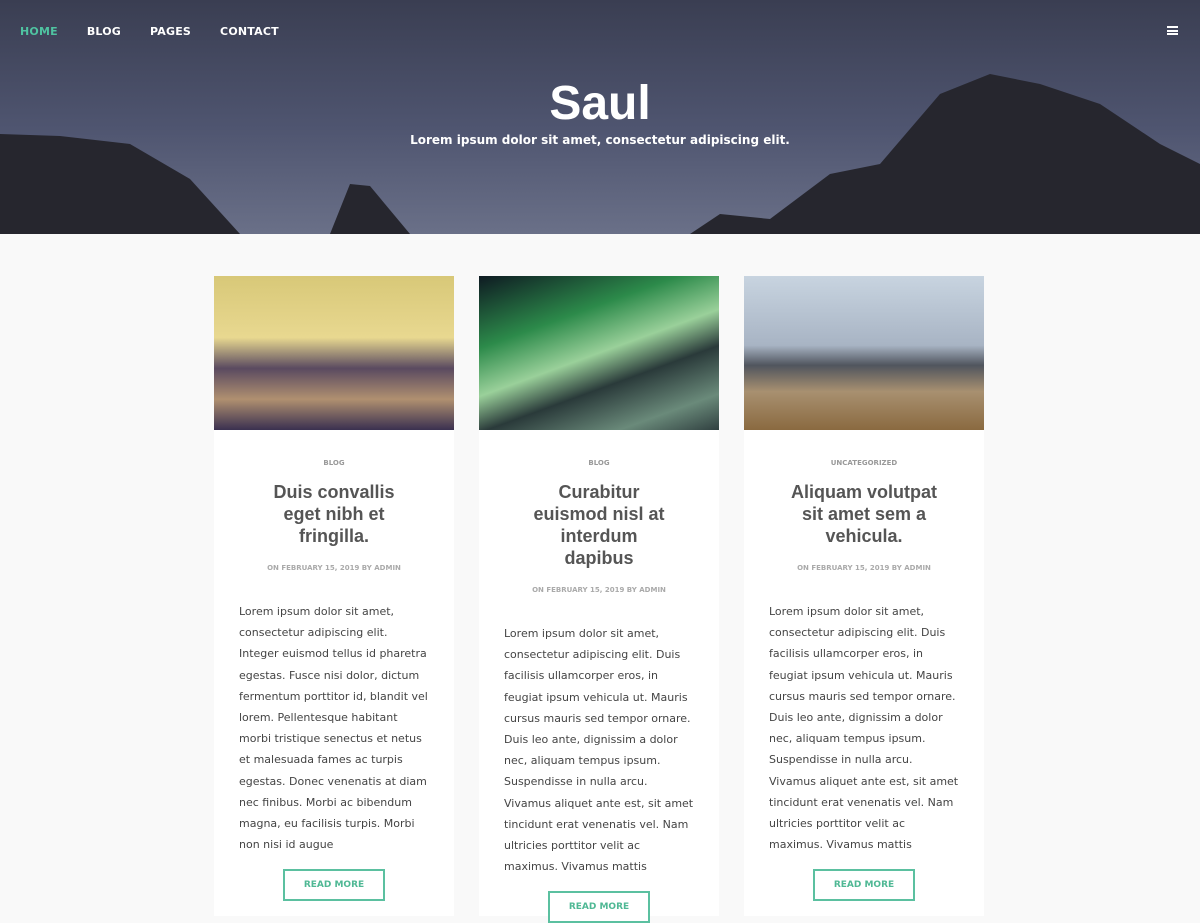  What do you see at coordinates (170, 31) in the screenshot?
I see `nav-pages: PAGES` at bounding box center [170, 31].